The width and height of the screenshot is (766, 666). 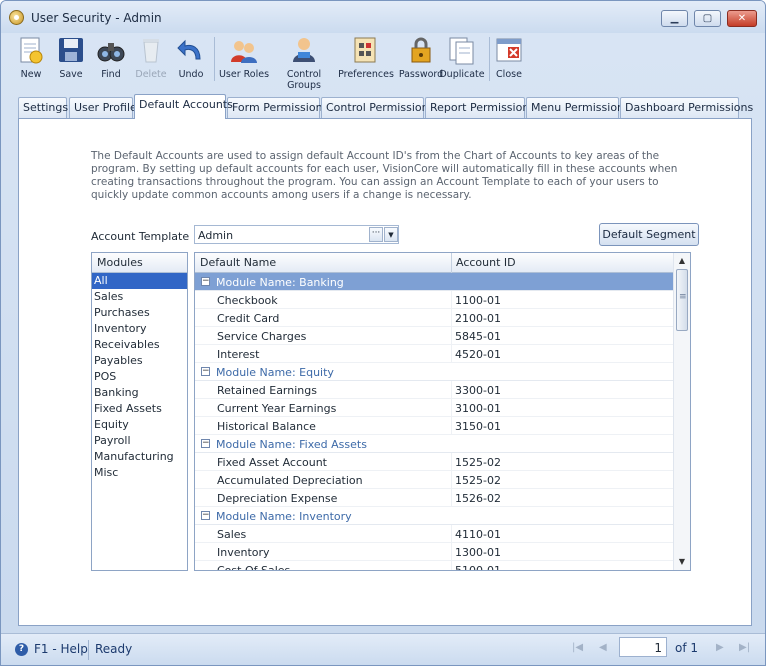 What do you see at coordinates (96, 18) in the screenshot?
I see `window-title: User Security - Admin` at bounding box center [96, 18].